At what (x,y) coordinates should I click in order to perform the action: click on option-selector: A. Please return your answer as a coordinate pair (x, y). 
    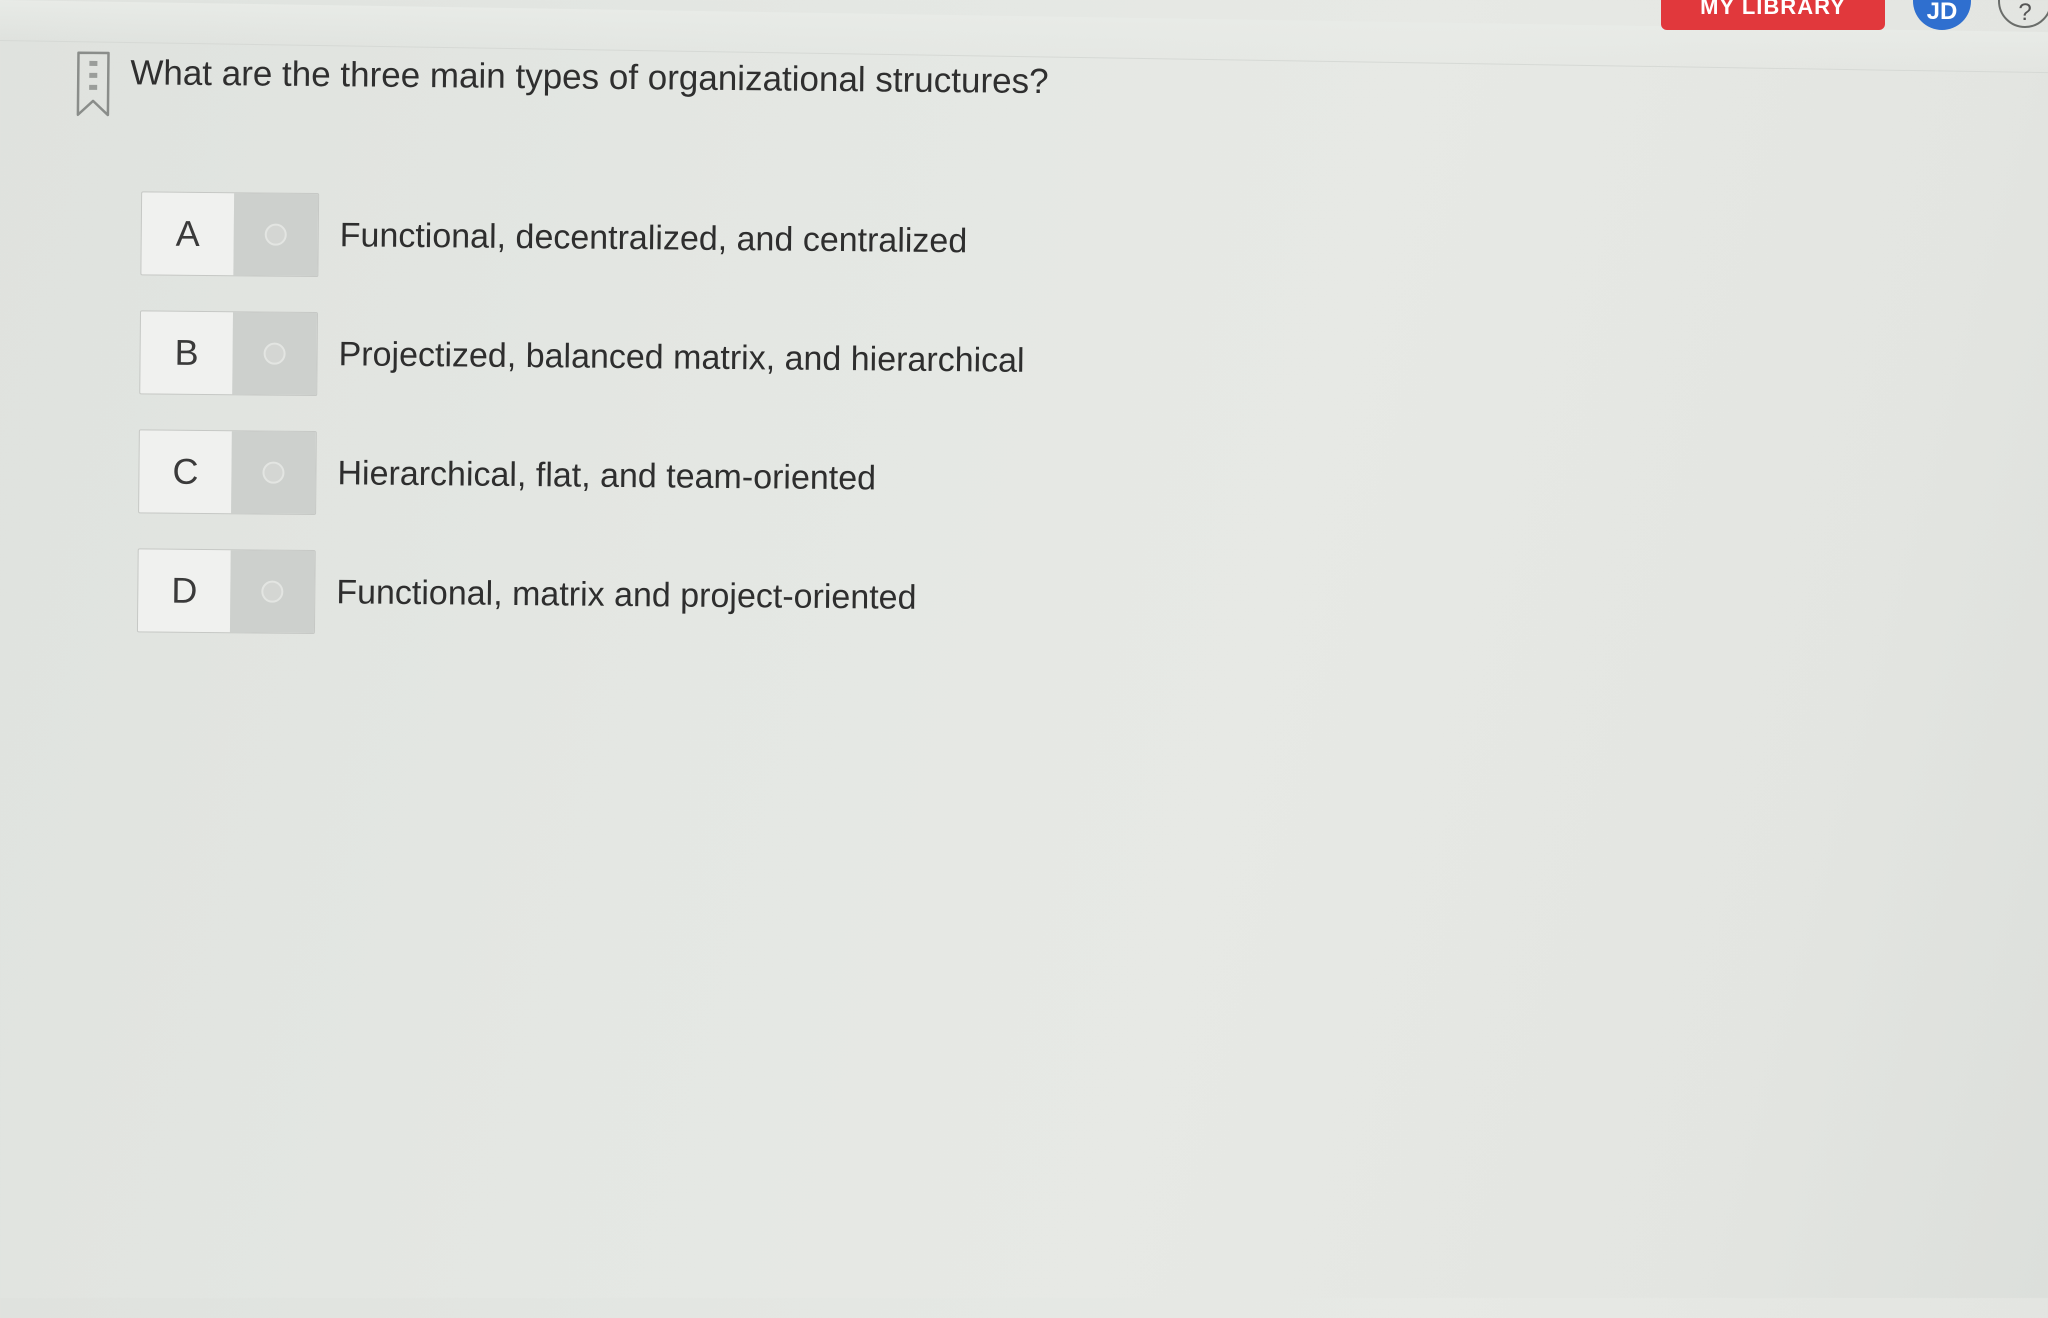
    Looking at the image, I should click on (230, 234).